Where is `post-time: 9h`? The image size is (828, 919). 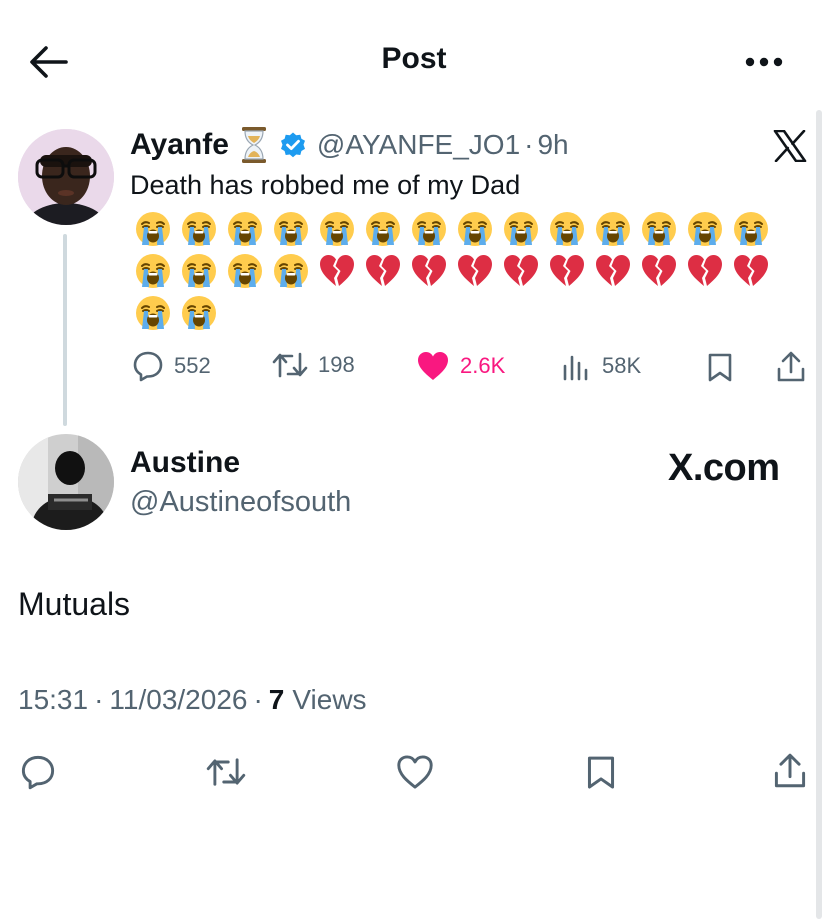
post-time: 9h is located at coordinates (552, 145).